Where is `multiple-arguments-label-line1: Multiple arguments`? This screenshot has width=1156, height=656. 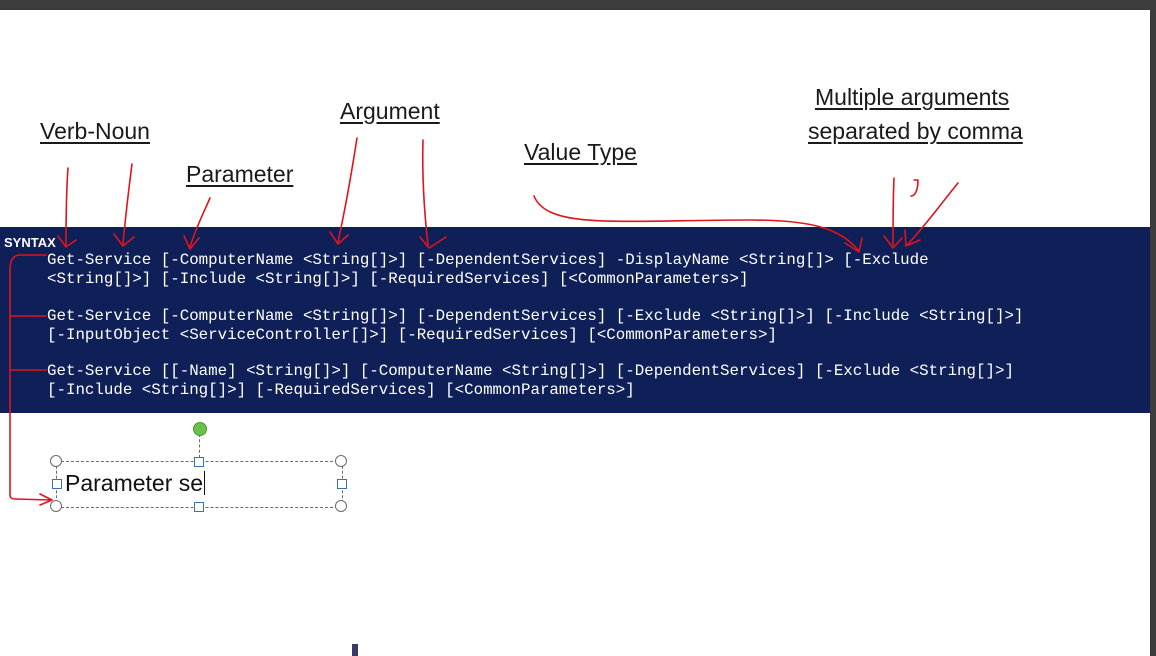 multiple-arguments-label-line1: Multiple arguments is located at coordinates (912, 97).